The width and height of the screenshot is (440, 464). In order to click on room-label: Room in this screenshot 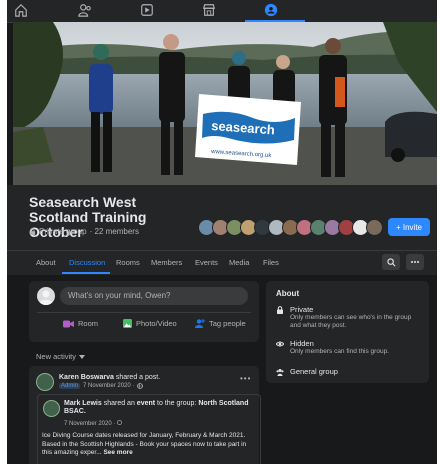, I will do `click(88, 323)`.